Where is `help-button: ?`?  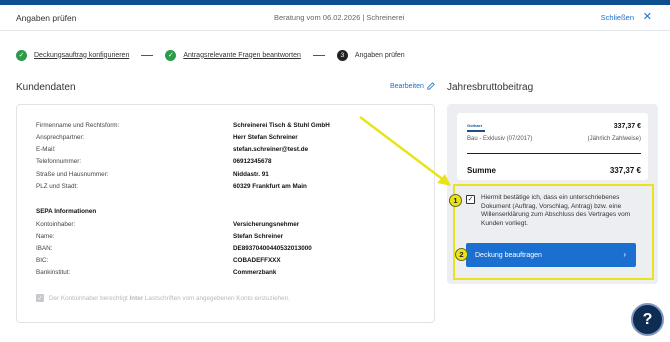
help-button: ? is located at coordinates (647, 319).